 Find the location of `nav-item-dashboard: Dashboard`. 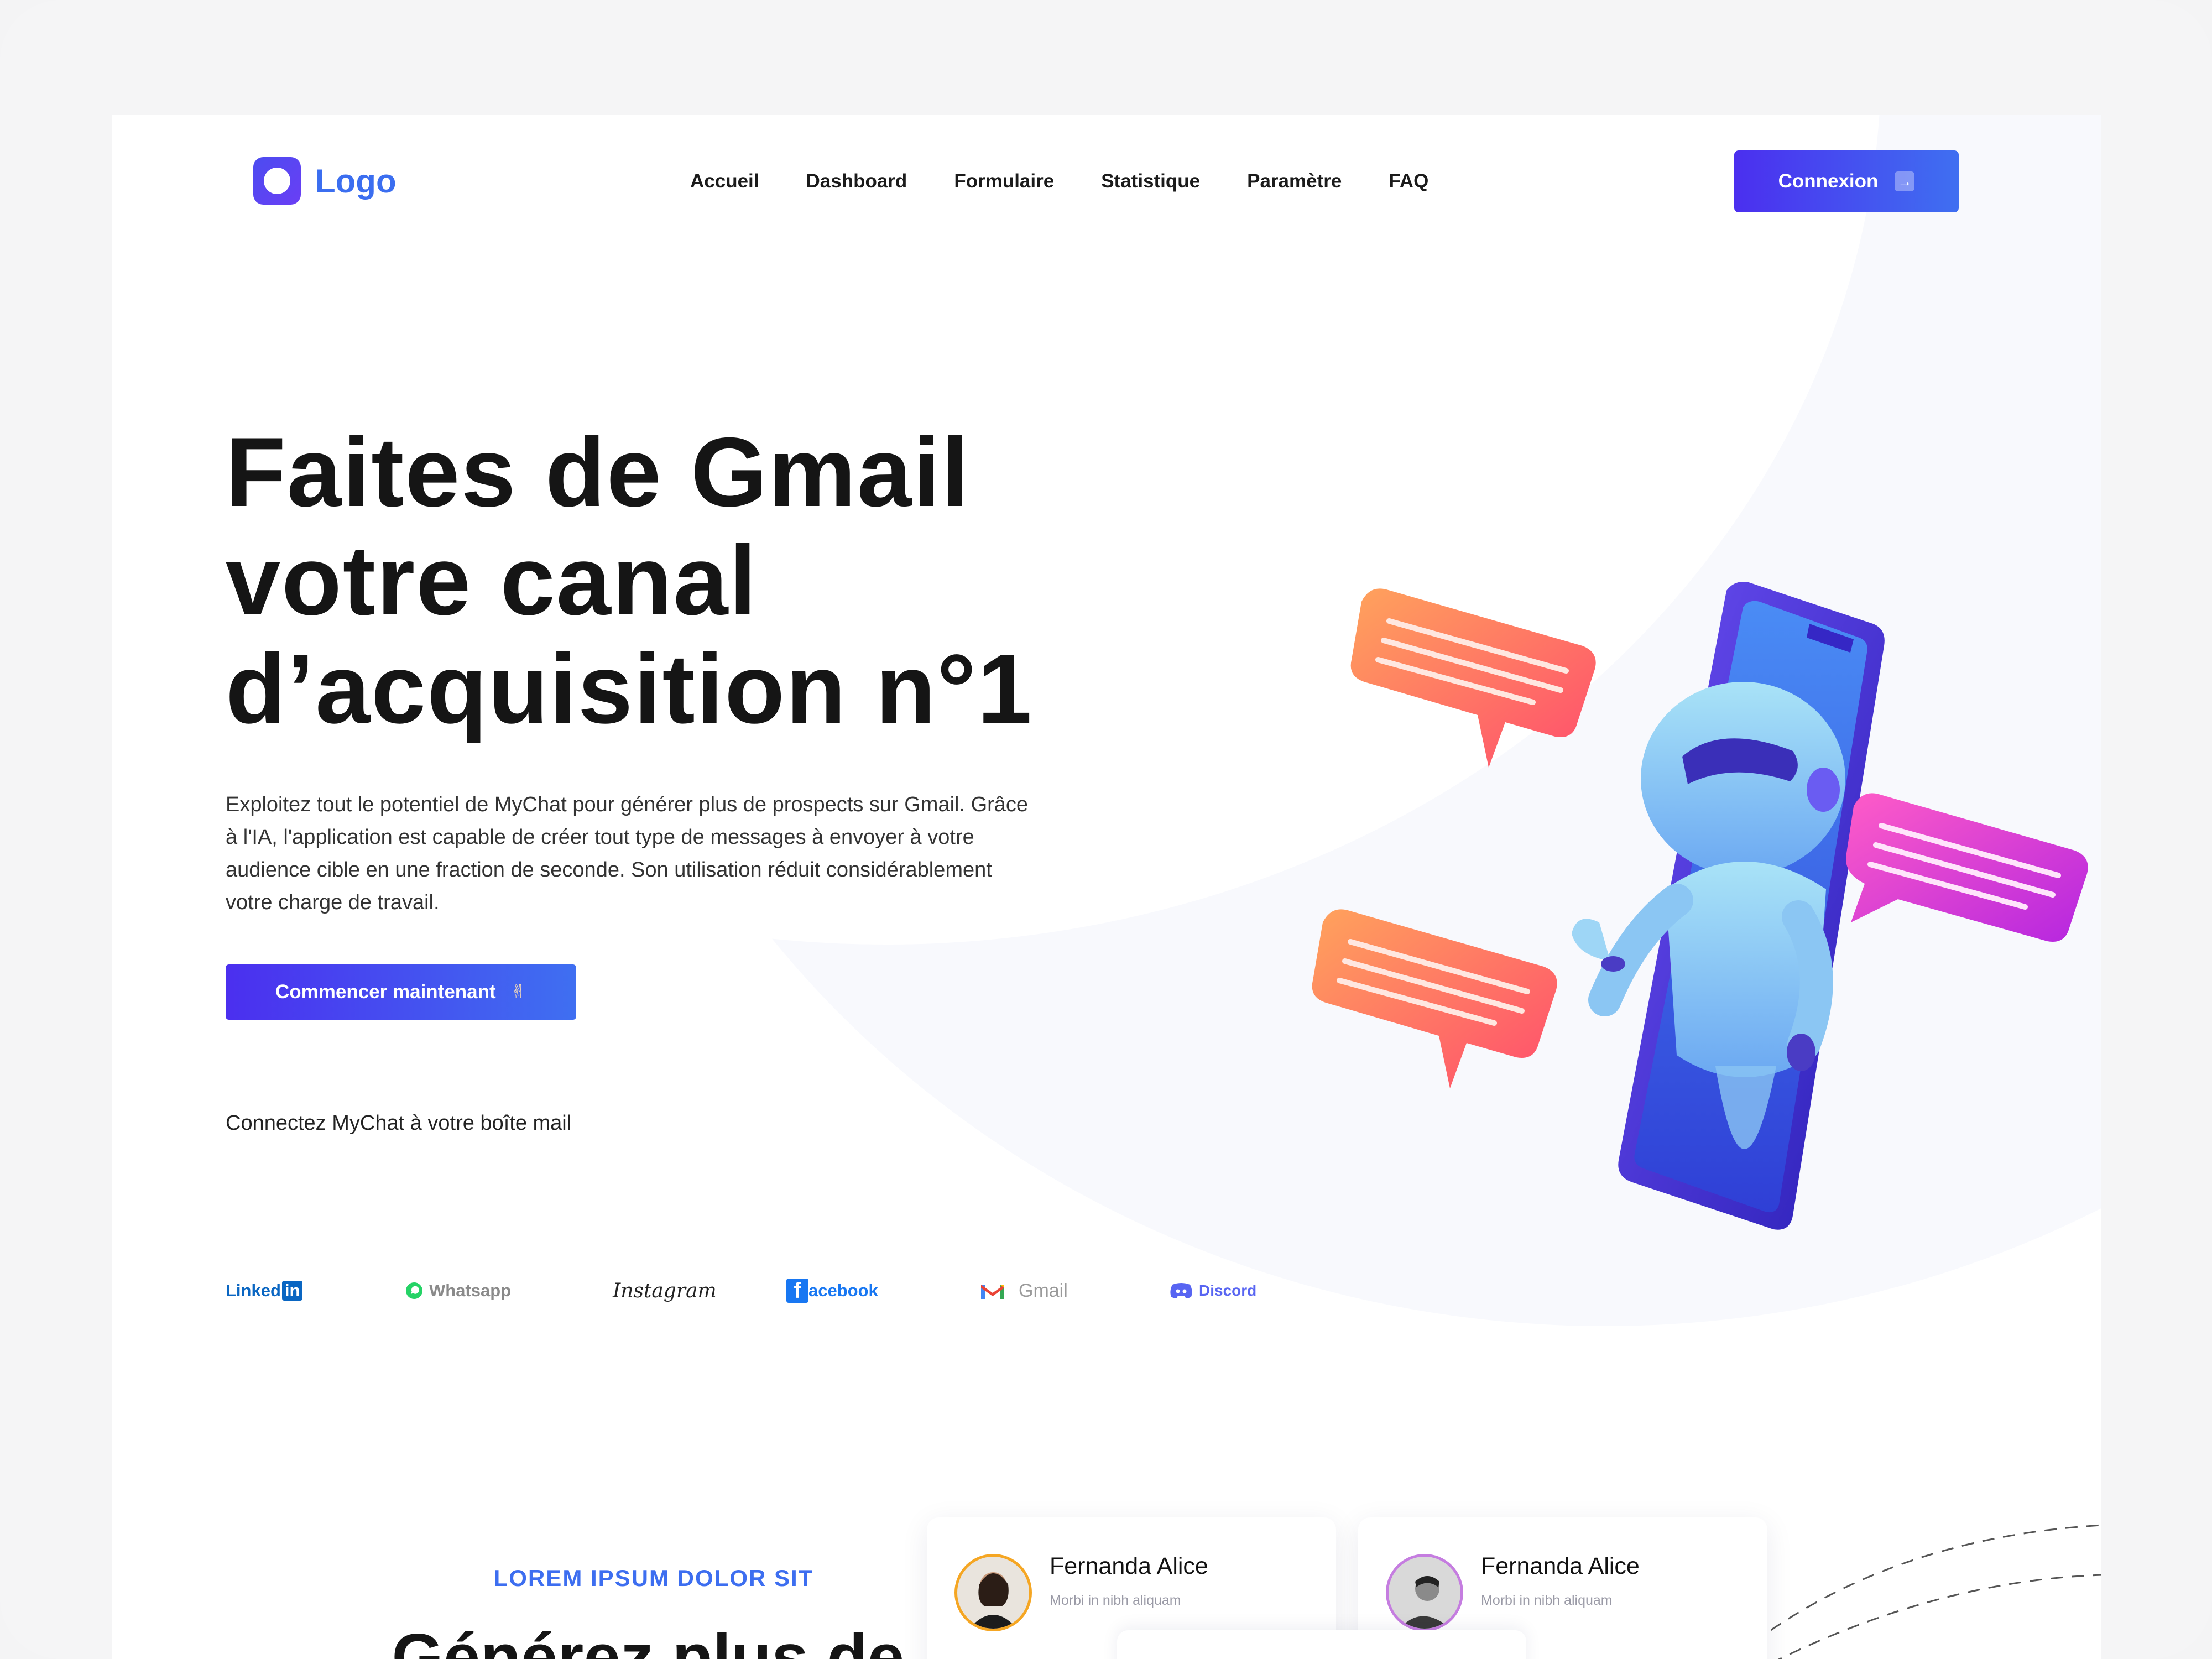

nav-item-dashboard: Dashboard is located at coordinates (857, 181).